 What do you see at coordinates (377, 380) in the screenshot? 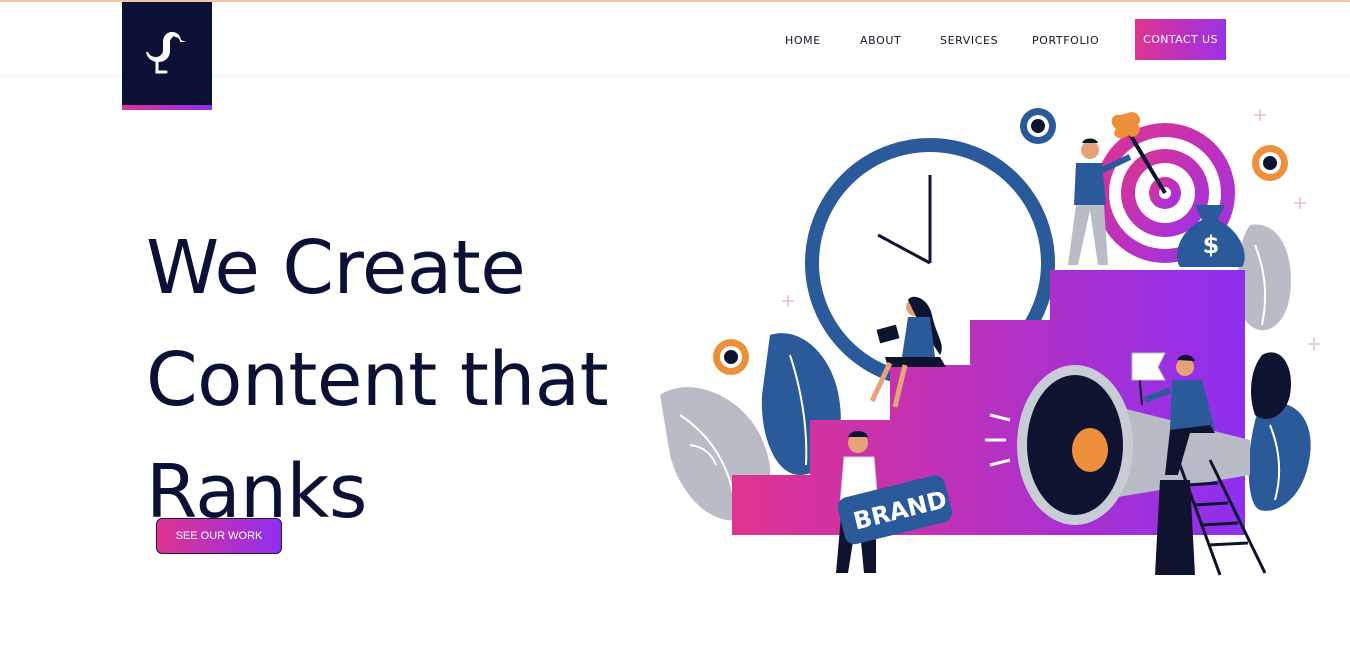
I see `headline-line-2: Content that` at bounding box center [377, 380].